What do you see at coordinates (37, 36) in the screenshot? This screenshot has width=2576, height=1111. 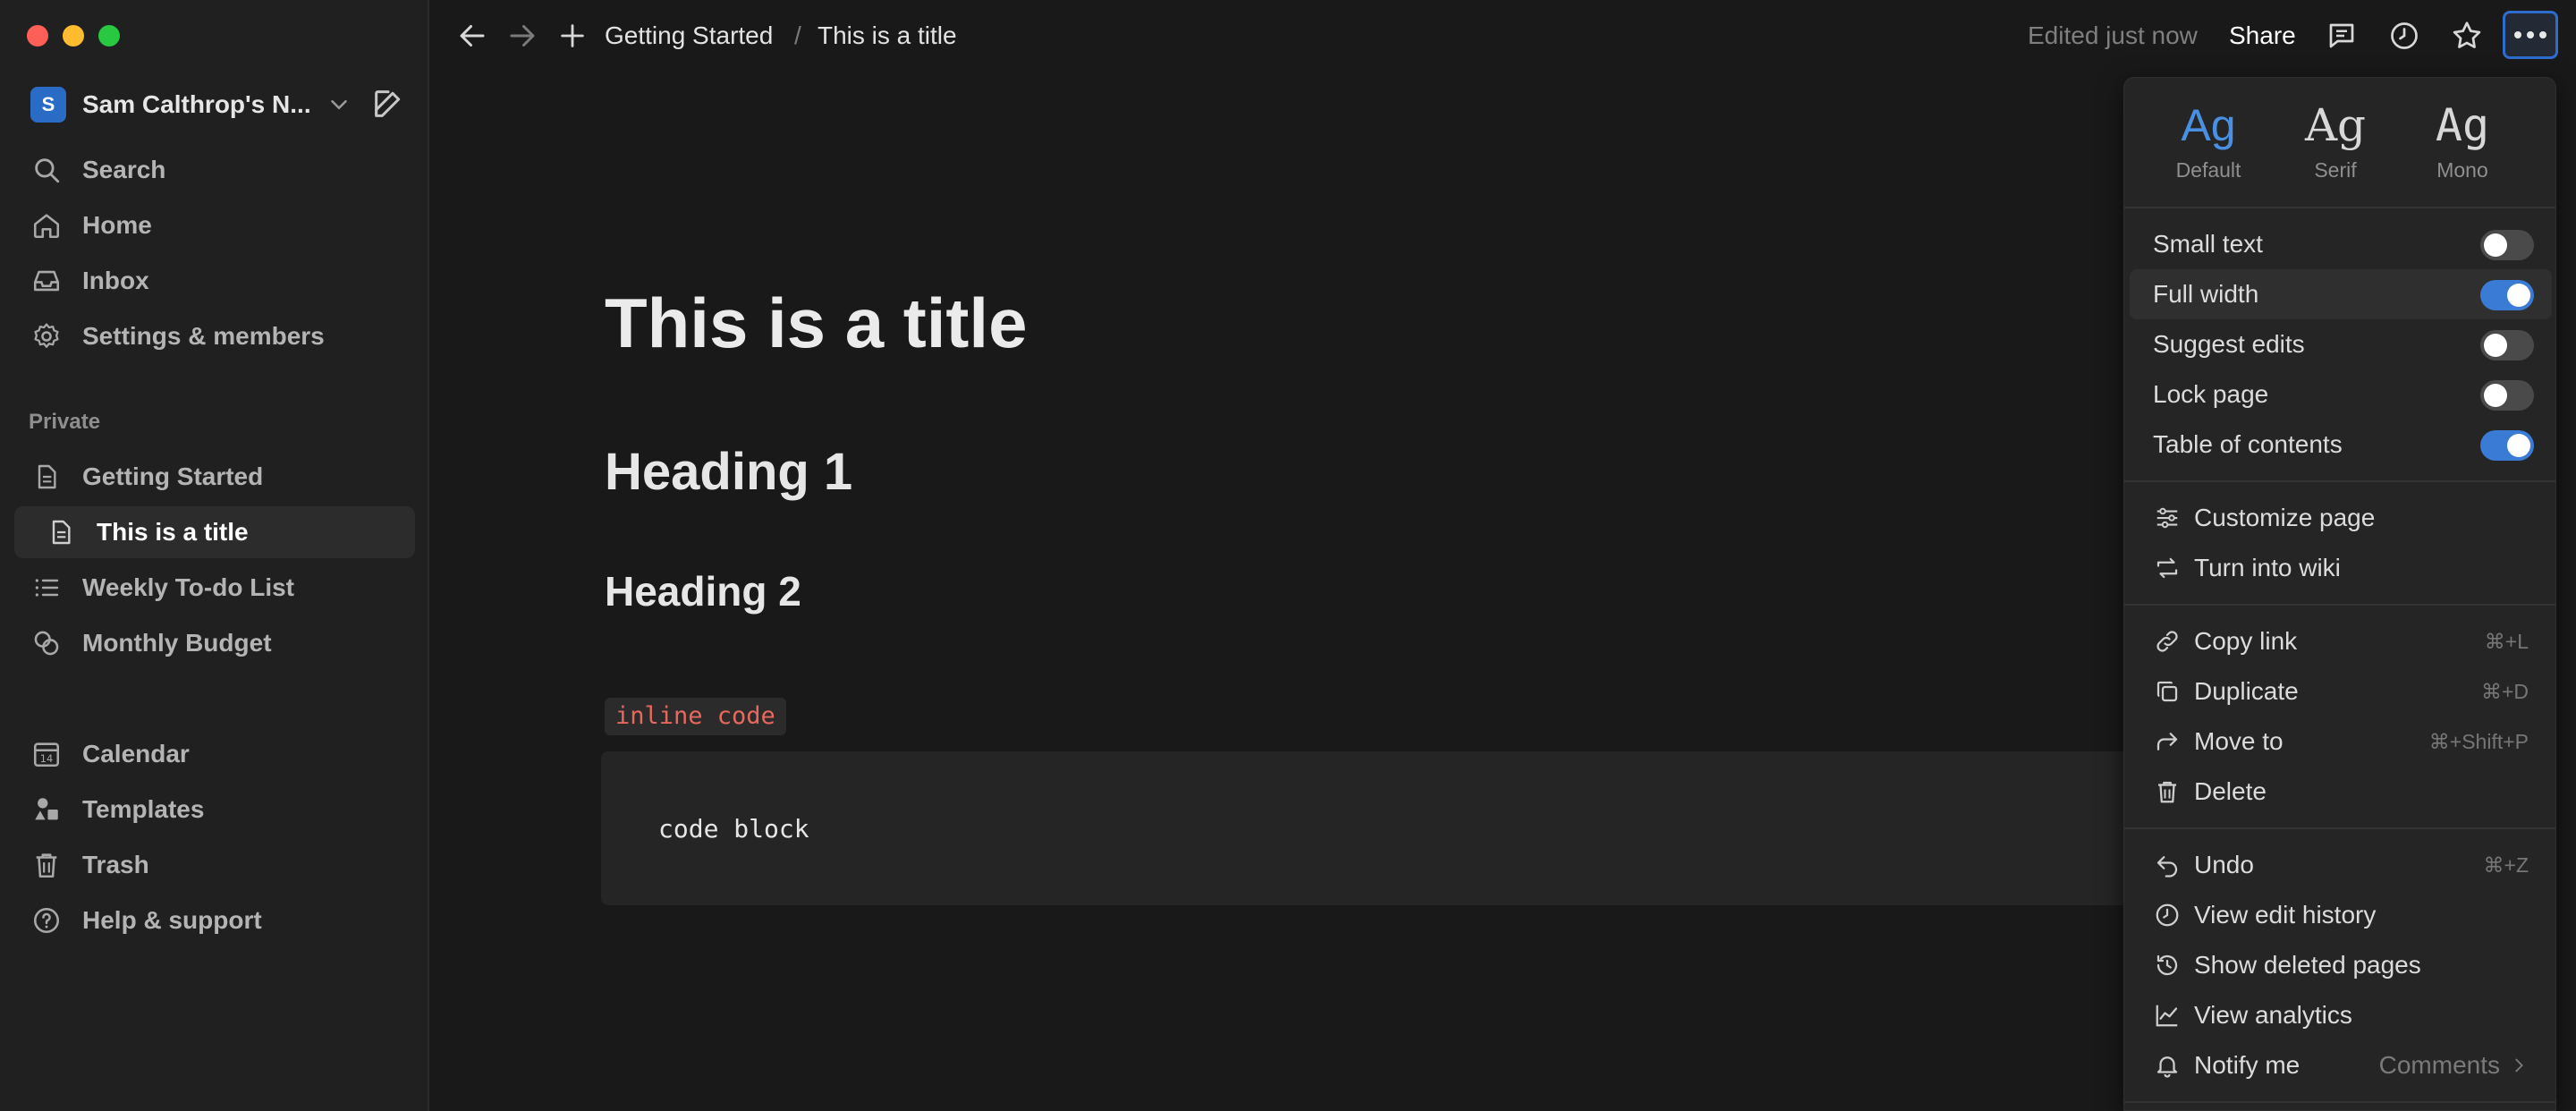 I see `close-window-button` at bounding box center [37, 36].